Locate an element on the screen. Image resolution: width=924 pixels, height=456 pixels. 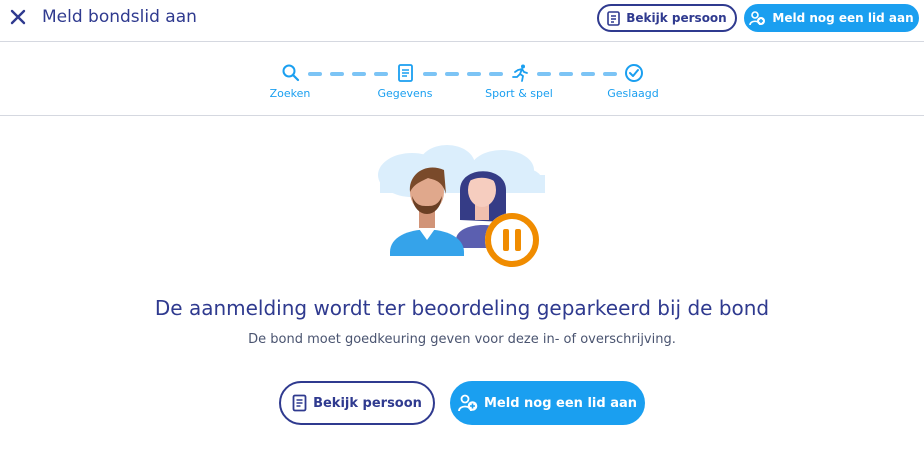
add-member-button-main: Meld nog een lid aan is located at coordinates (547, 403).